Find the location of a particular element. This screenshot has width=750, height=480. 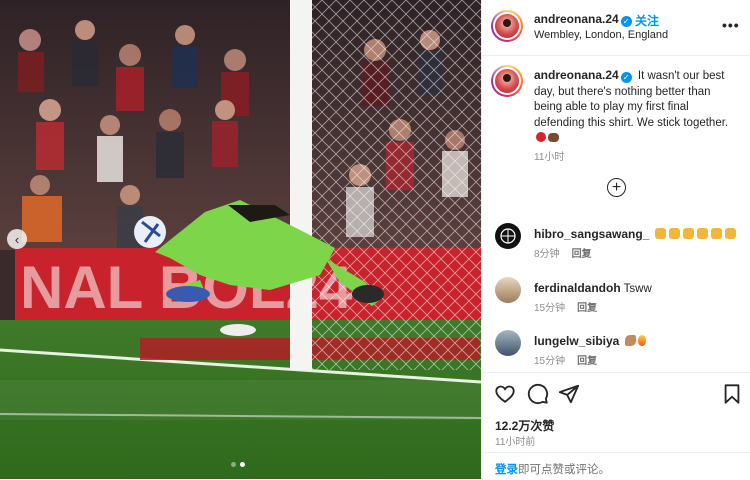

comment-item: ferdinaldandoh Tsww 15分钟 回复 is located at coordinates (616, 297).